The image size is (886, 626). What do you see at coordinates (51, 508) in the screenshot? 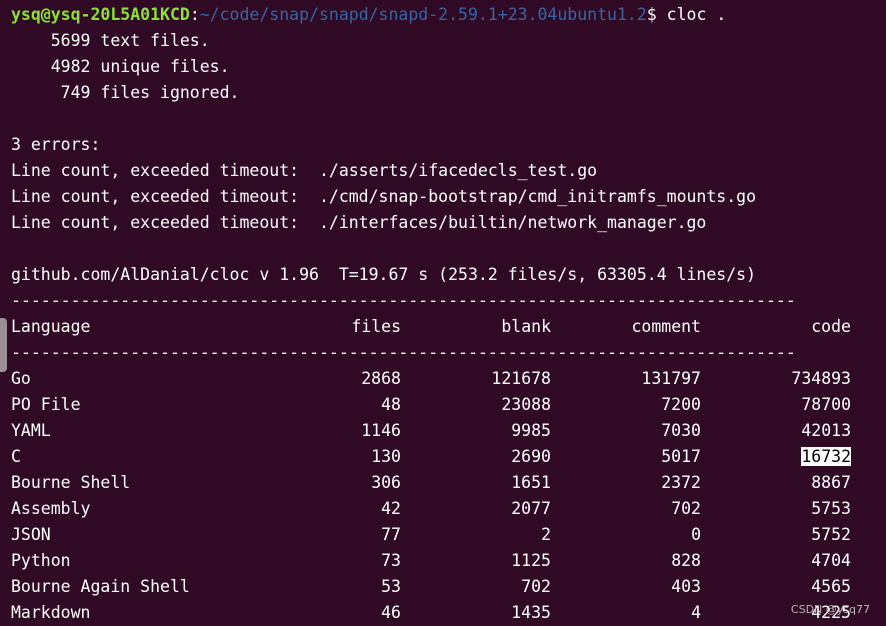
I see `cell-language: Assembly` at bounding box center [51, 508].